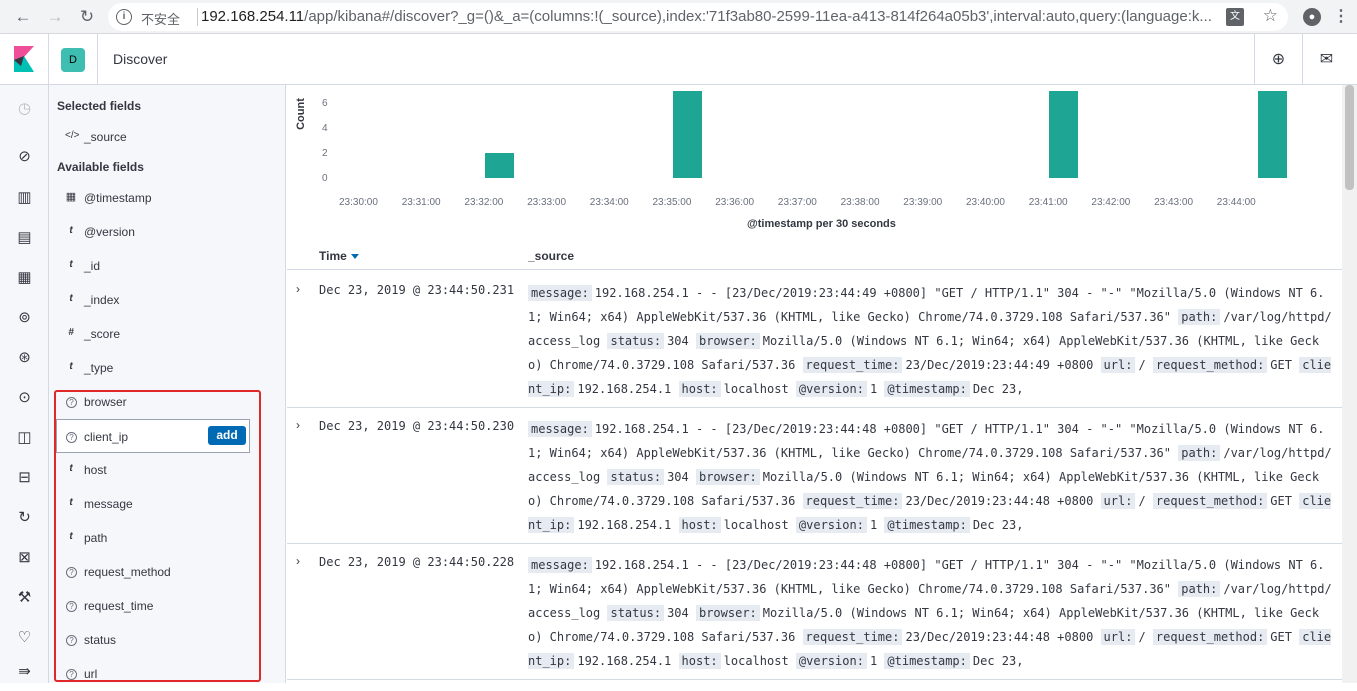  I want to click on translate-icon: 文, so click(1235, 17).